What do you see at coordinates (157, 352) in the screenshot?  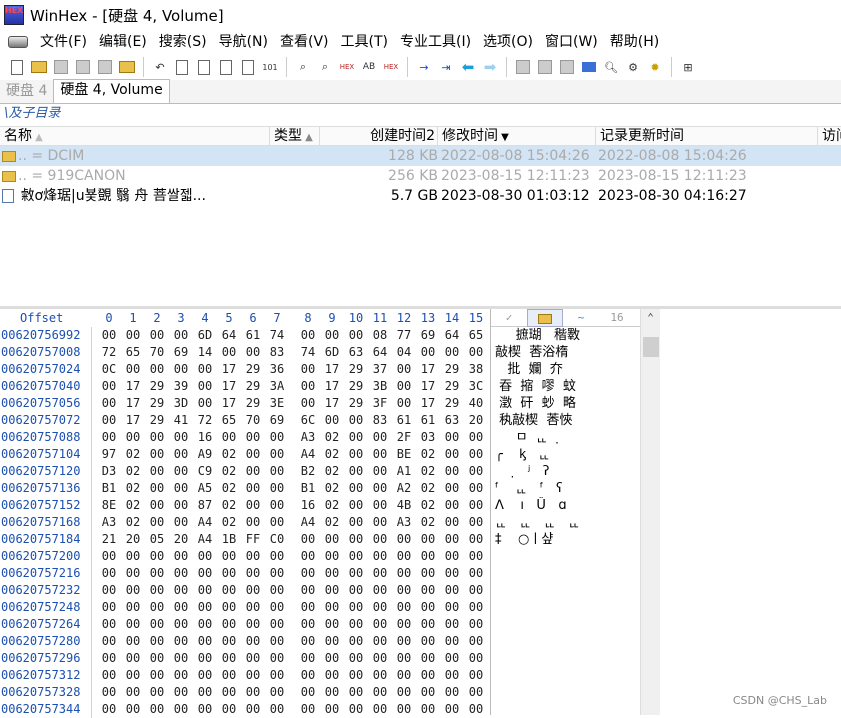 I see `hex-byte: 70` at bounding box center [157, 352].